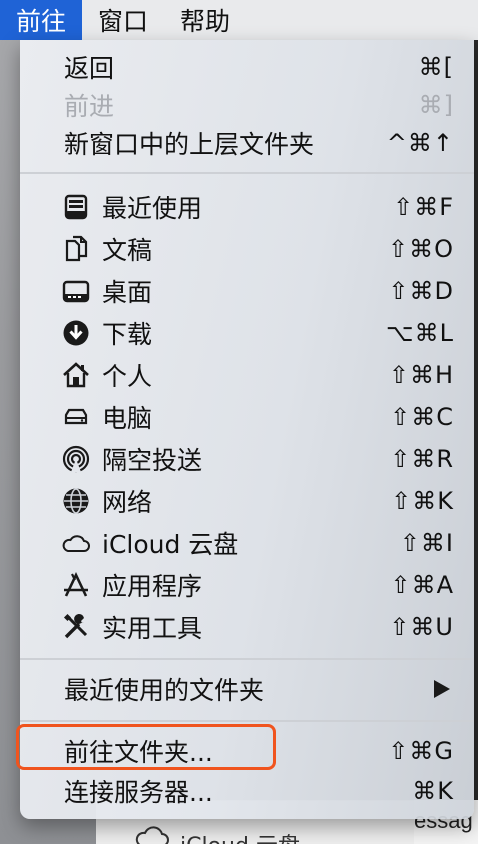 The image size is (478, 844). What do you see at coordinates (76, 459) in the screenshot?
I see `airdrop-icon` at bounding box center [76, 459].